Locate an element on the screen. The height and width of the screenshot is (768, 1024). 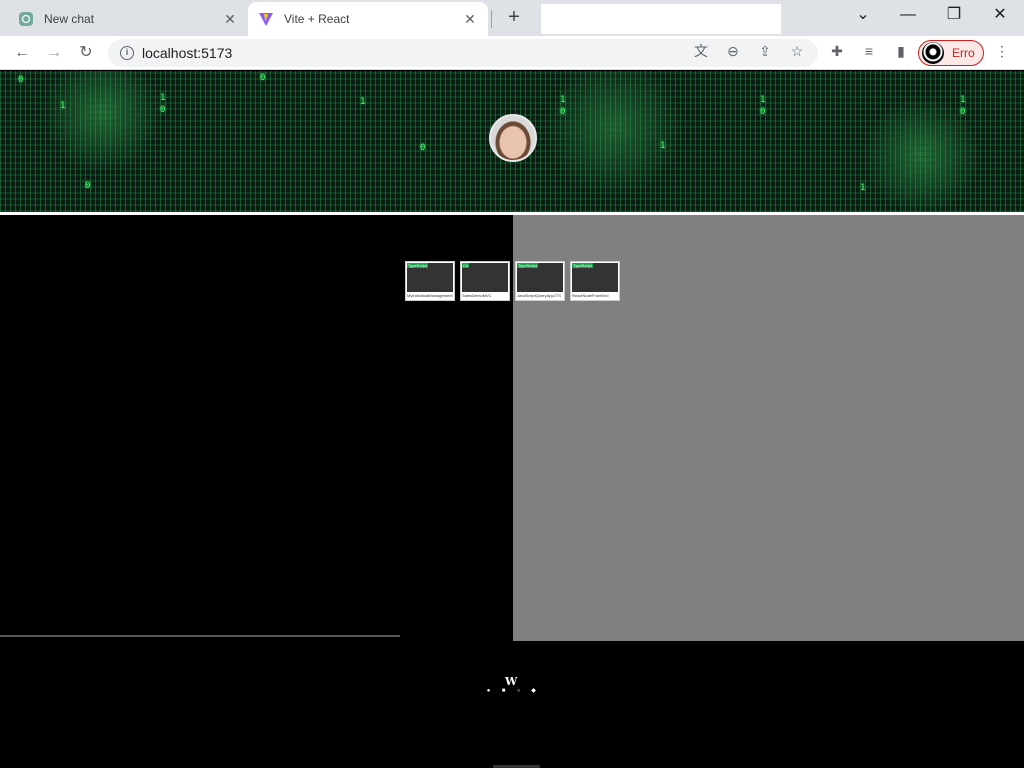
discord-icon: ◆ is located at coordinates (533, 691).